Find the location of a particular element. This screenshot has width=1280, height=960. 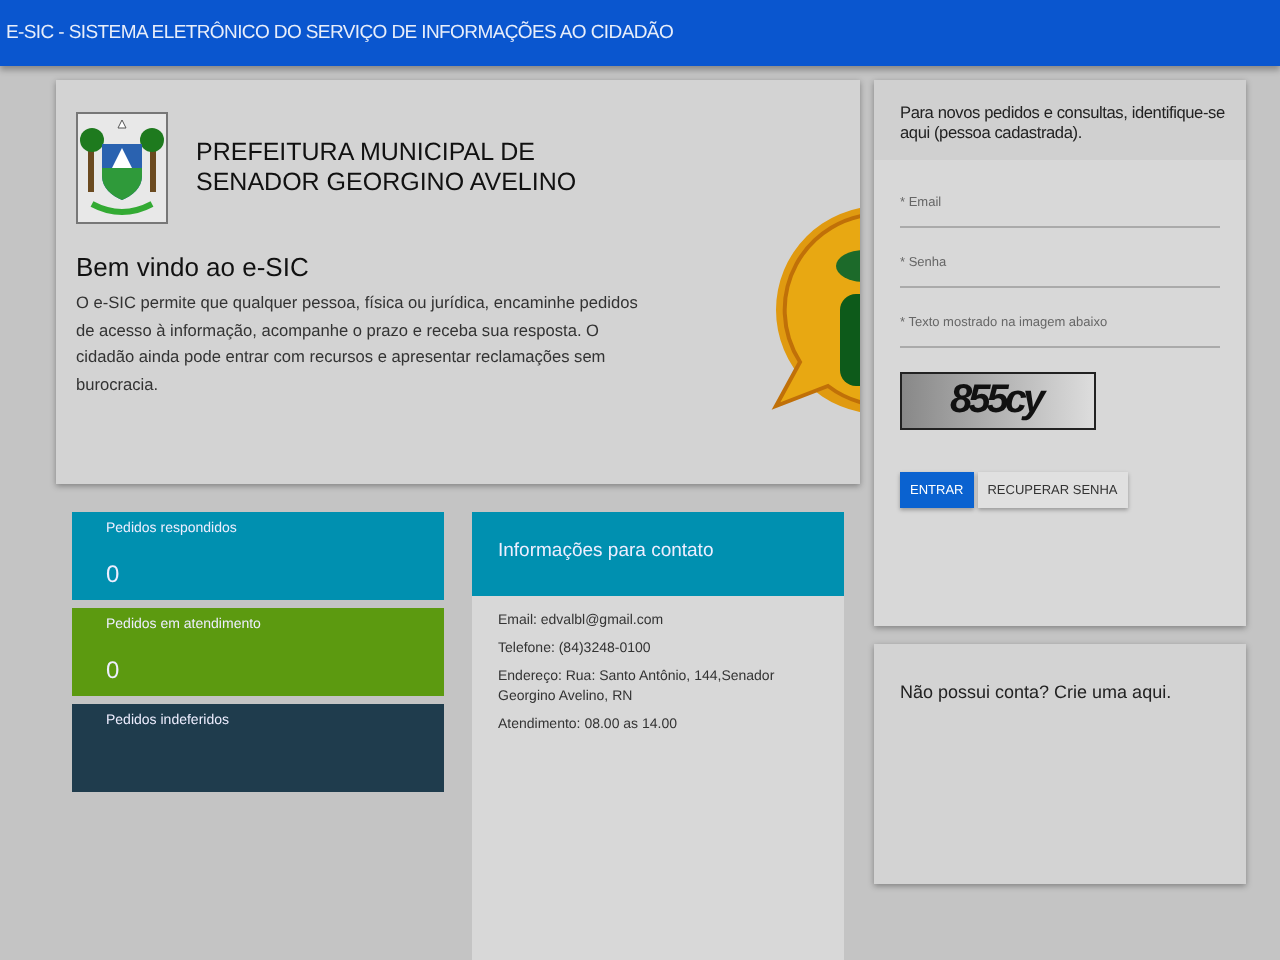

contact-heading: Informações para contato is located at coordinates (658, 554).